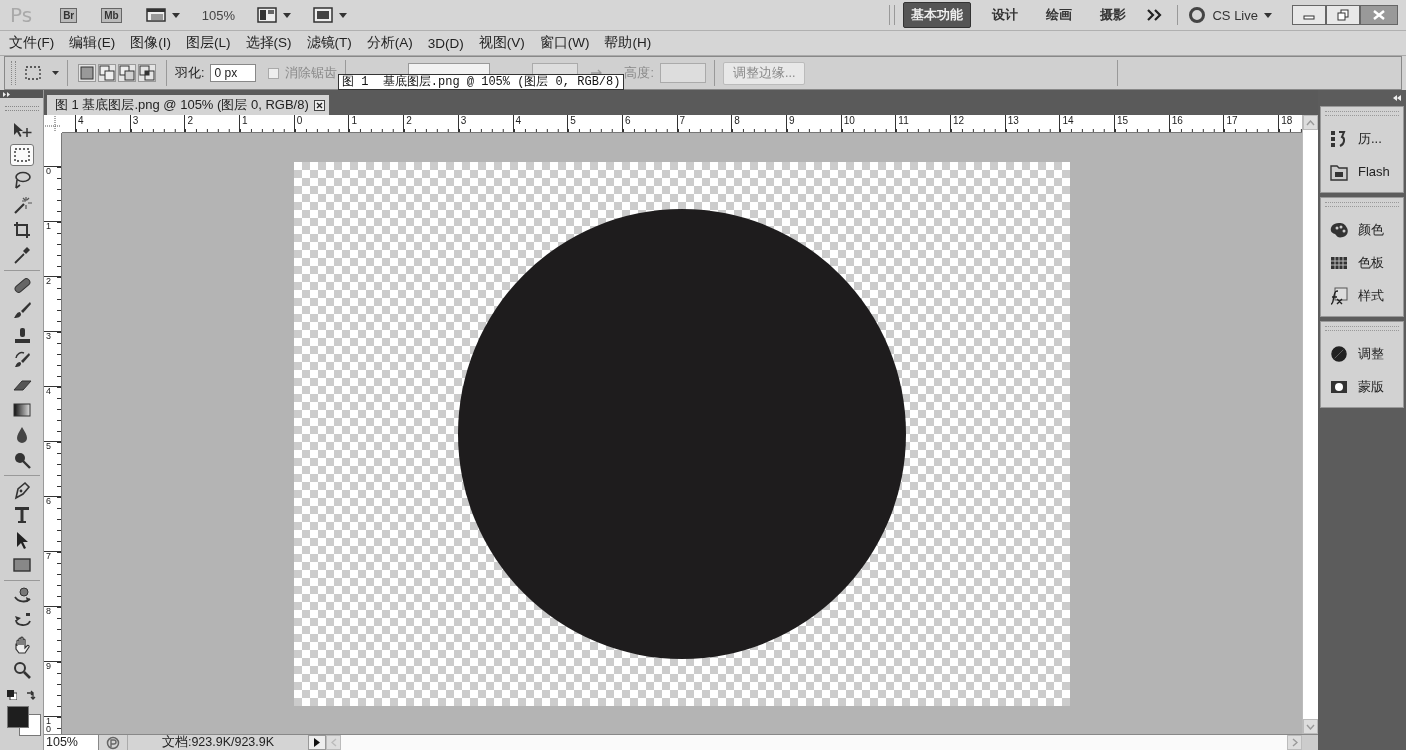 The height and width of the screenshot is (750, 1406). What do you see at coordinates (1068, 120) in the screenshot?
I see `ruler-label: 14` at bounding box center [1068, 120].